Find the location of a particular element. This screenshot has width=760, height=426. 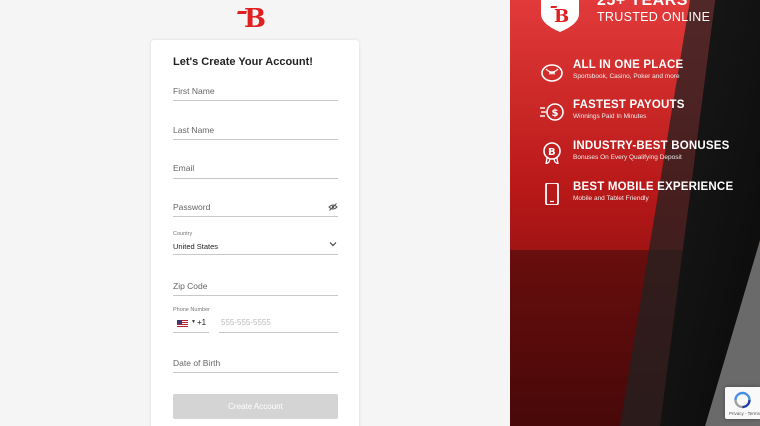

feature-title: BEST MOBILE EXPERIENCE is located at coordinates (653, 187).